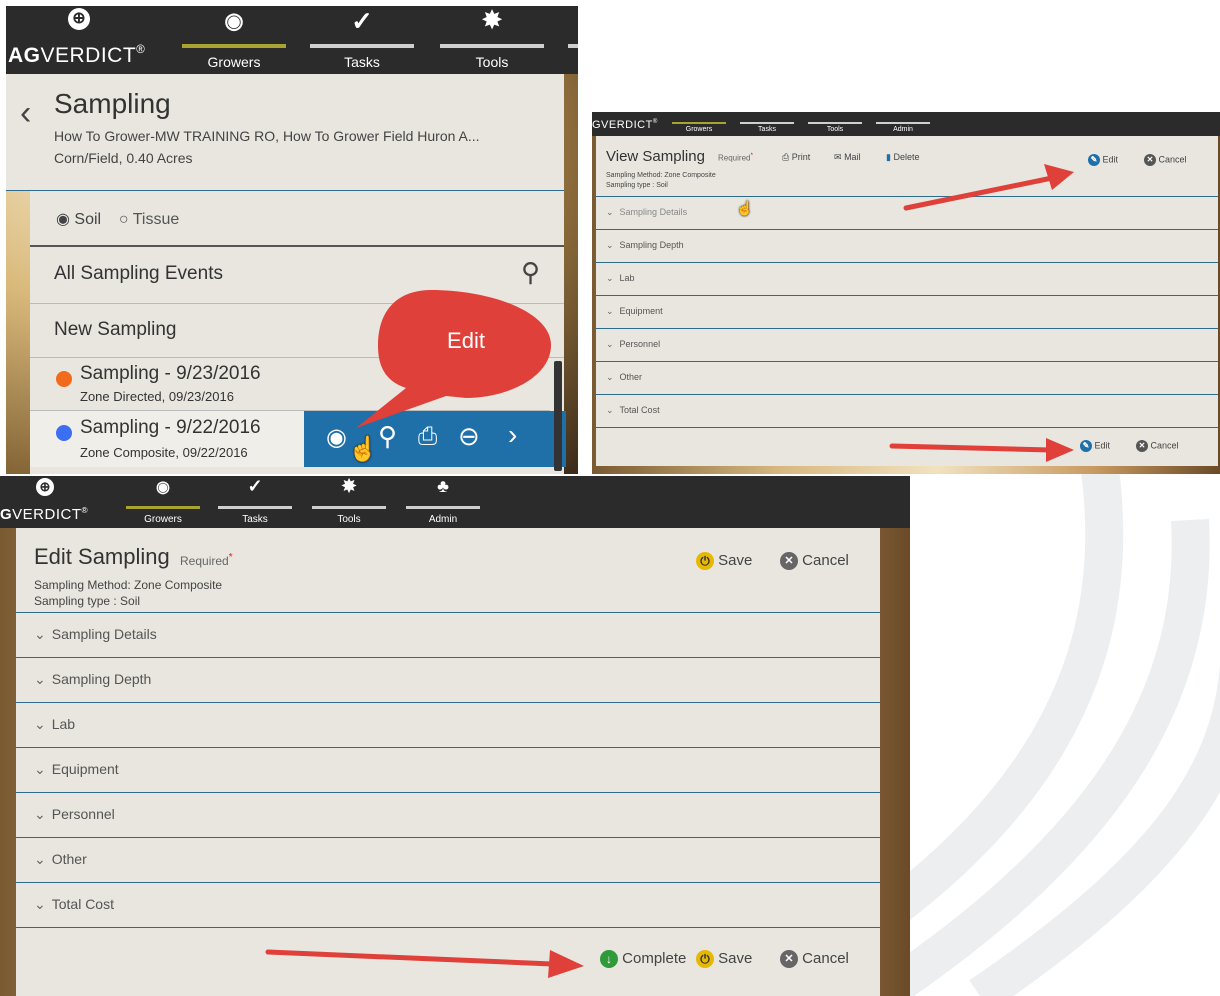 The image size is (1220, 996). Describe the element at coordinates (724, 959) in the screenshot. I see `save-button-bottom: ⏻ Save` at that location.